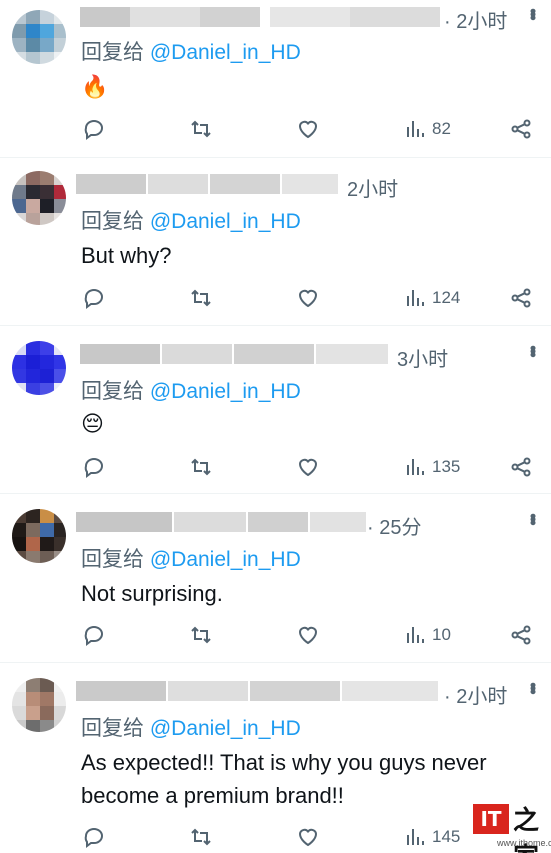  I want to click on watermark-badge: IT, so click(491, 819).